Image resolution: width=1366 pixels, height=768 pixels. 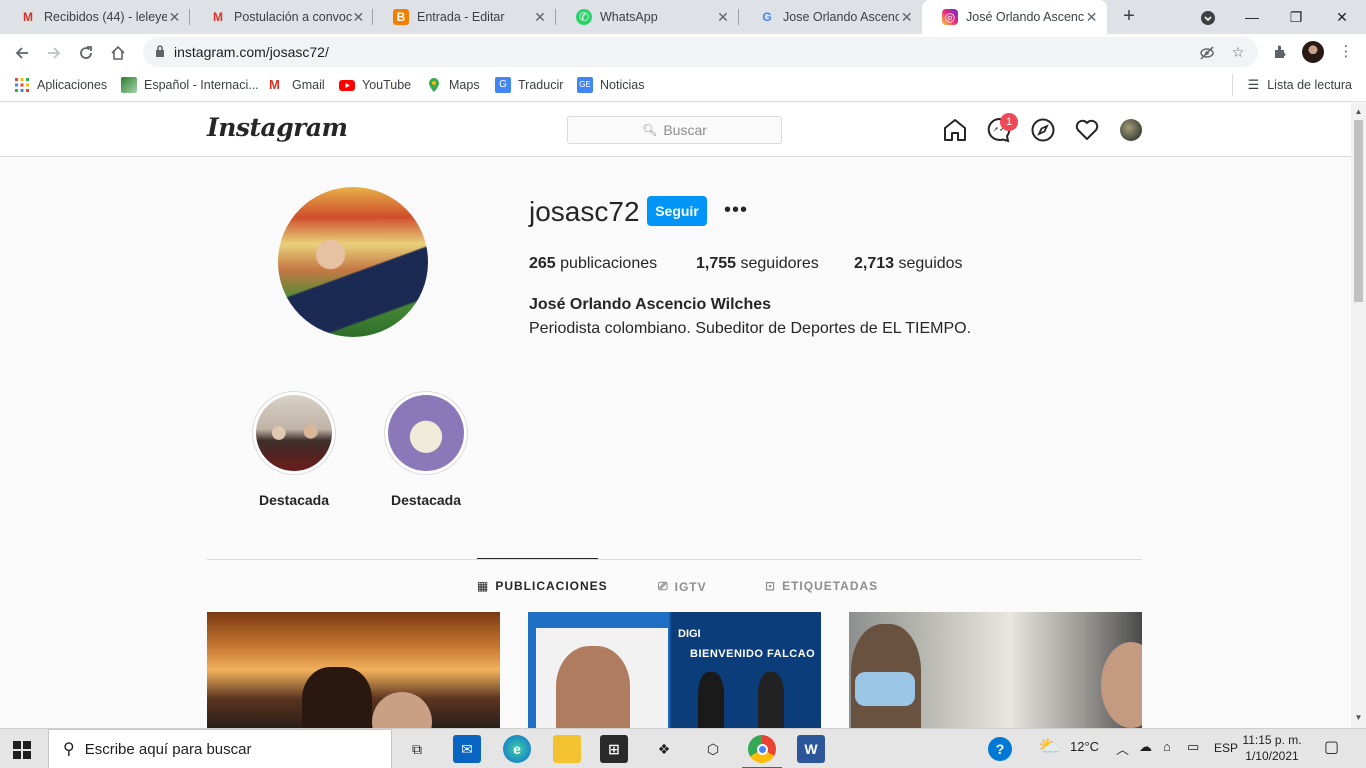 I want to click on tab-publicaciones: ▦ PUBLICACIONES, so click(x=542, y=586).